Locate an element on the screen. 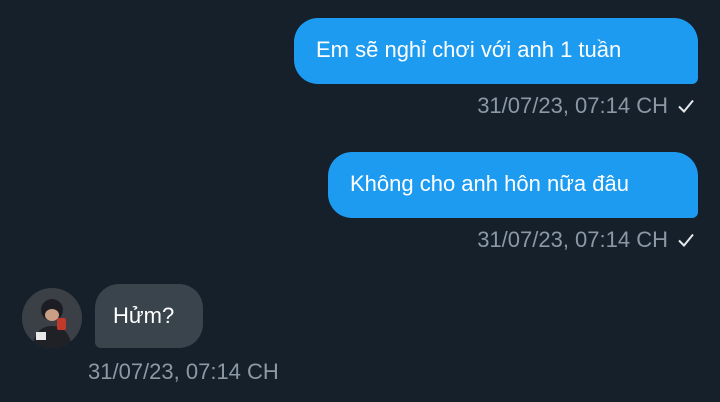 The image size is (720, 402). message-text: Em sẽ nghỉ chơi với anh 1 tuần is located at coordinates (469, 49).